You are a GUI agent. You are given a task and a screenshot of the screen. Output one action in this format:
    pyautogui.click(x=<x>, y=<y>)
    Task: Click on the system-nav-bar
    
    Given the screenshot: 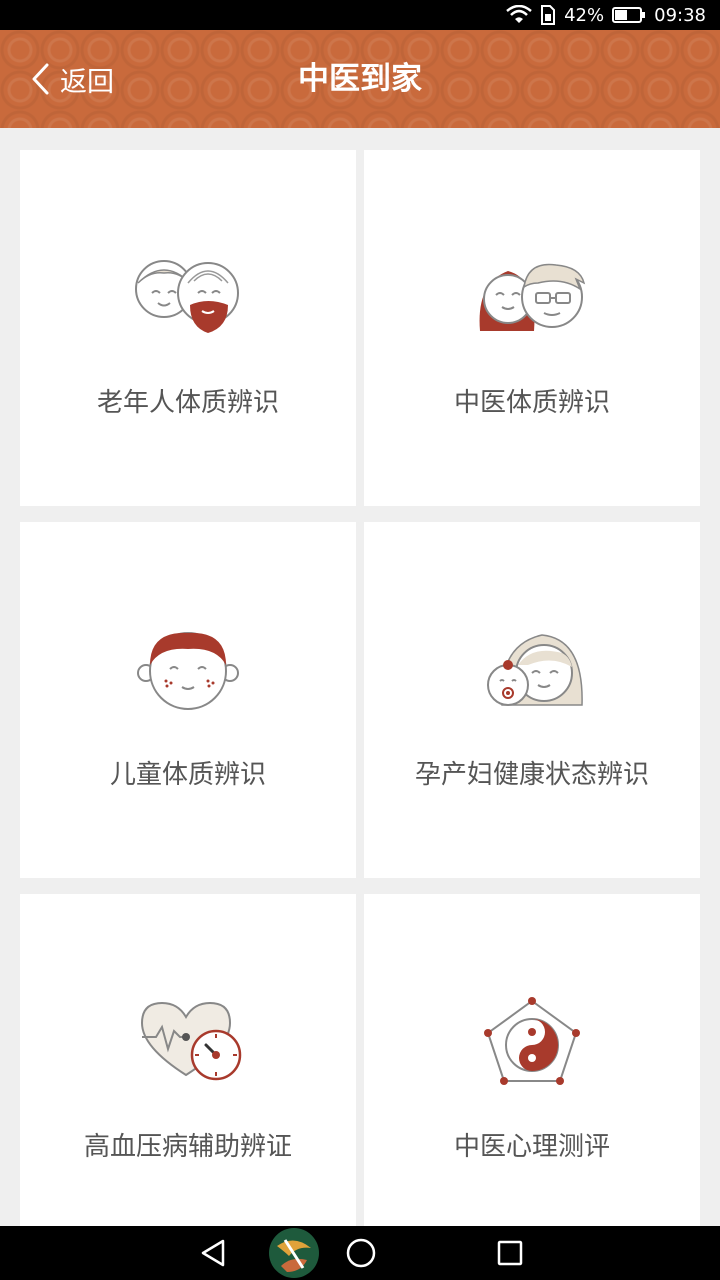 What is the action you would take?
    pyautogui.click(x=360, y=1253)
    